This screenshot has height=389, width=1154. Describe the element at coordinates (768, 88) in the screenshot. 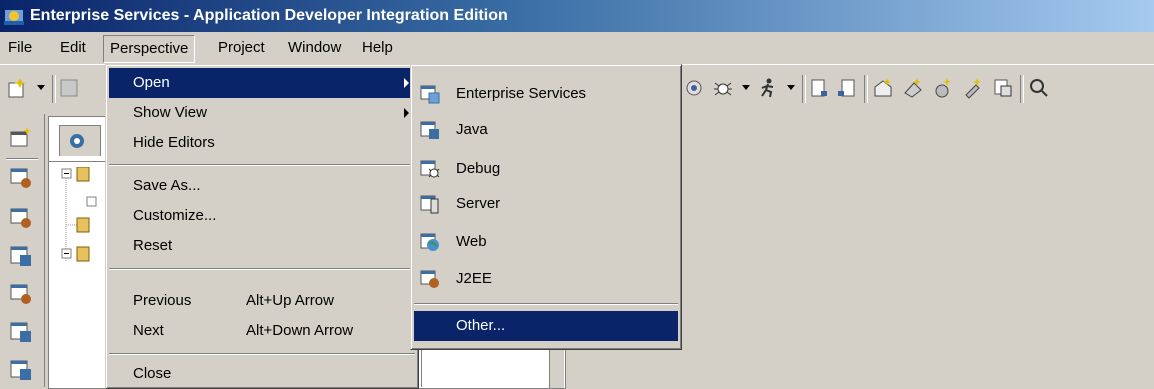

I see `run-icon` at that location.